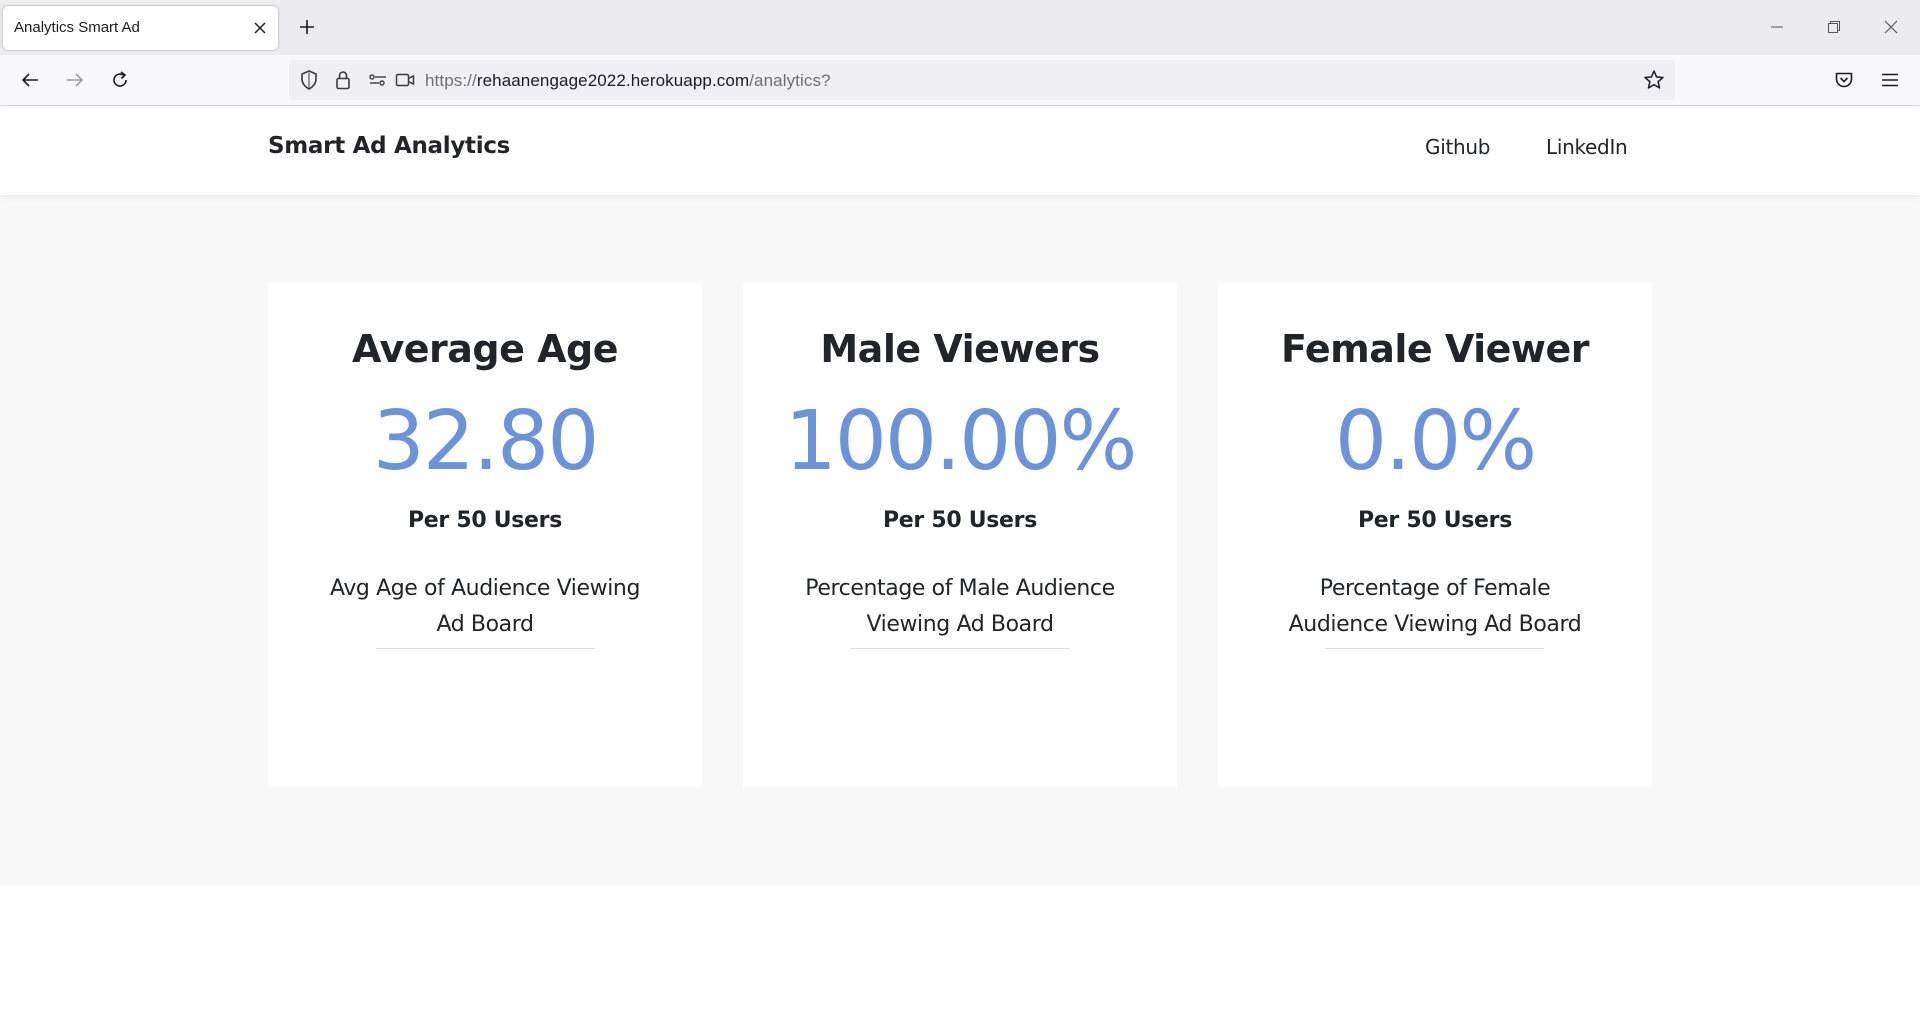  Describe the element at coordinates (309, 80) in the screenshot. I see `shield-icon` at that location.